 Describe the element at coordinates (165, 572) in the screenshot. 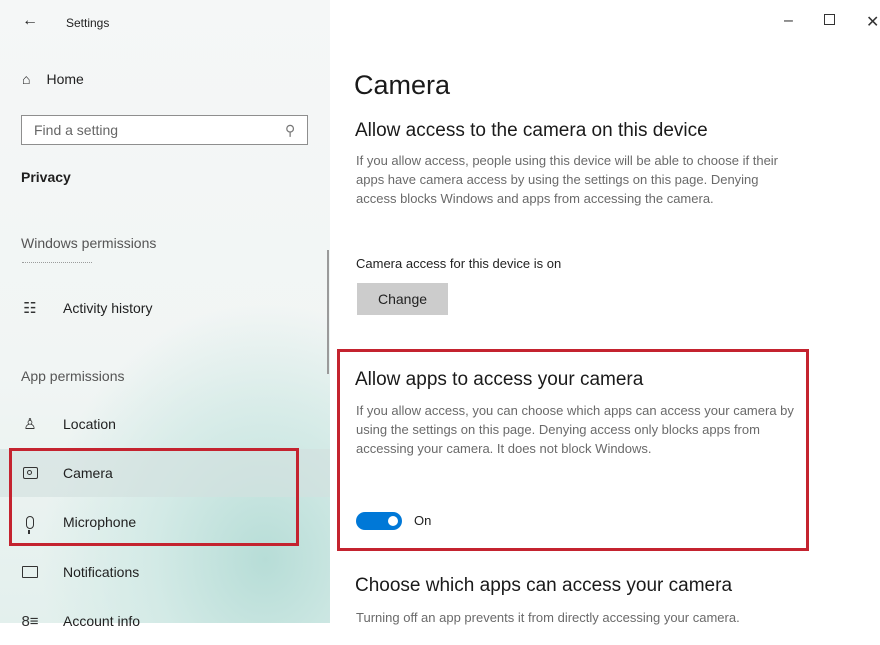

I see `sidebar-item-notifications: Notifications` at that location.